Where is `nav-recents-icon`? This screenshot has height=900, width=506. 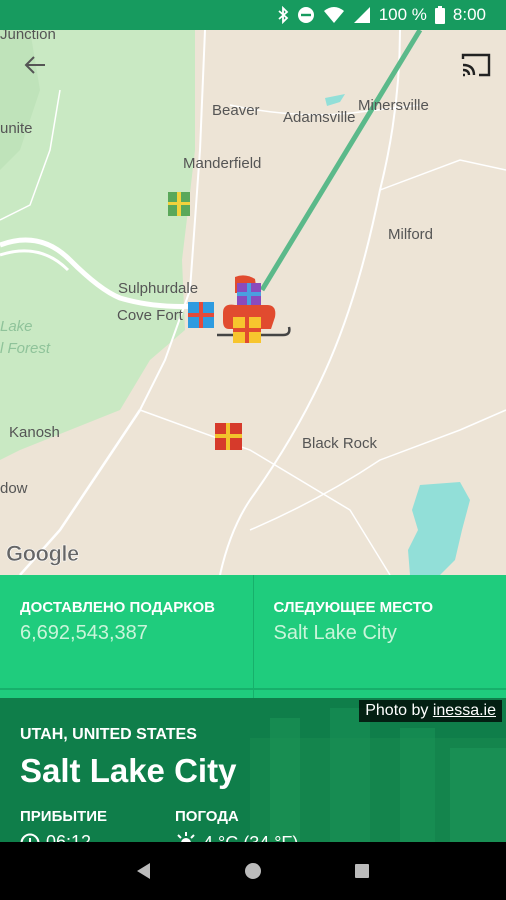
nav-recents-icon is located at coordinates (361, 871).